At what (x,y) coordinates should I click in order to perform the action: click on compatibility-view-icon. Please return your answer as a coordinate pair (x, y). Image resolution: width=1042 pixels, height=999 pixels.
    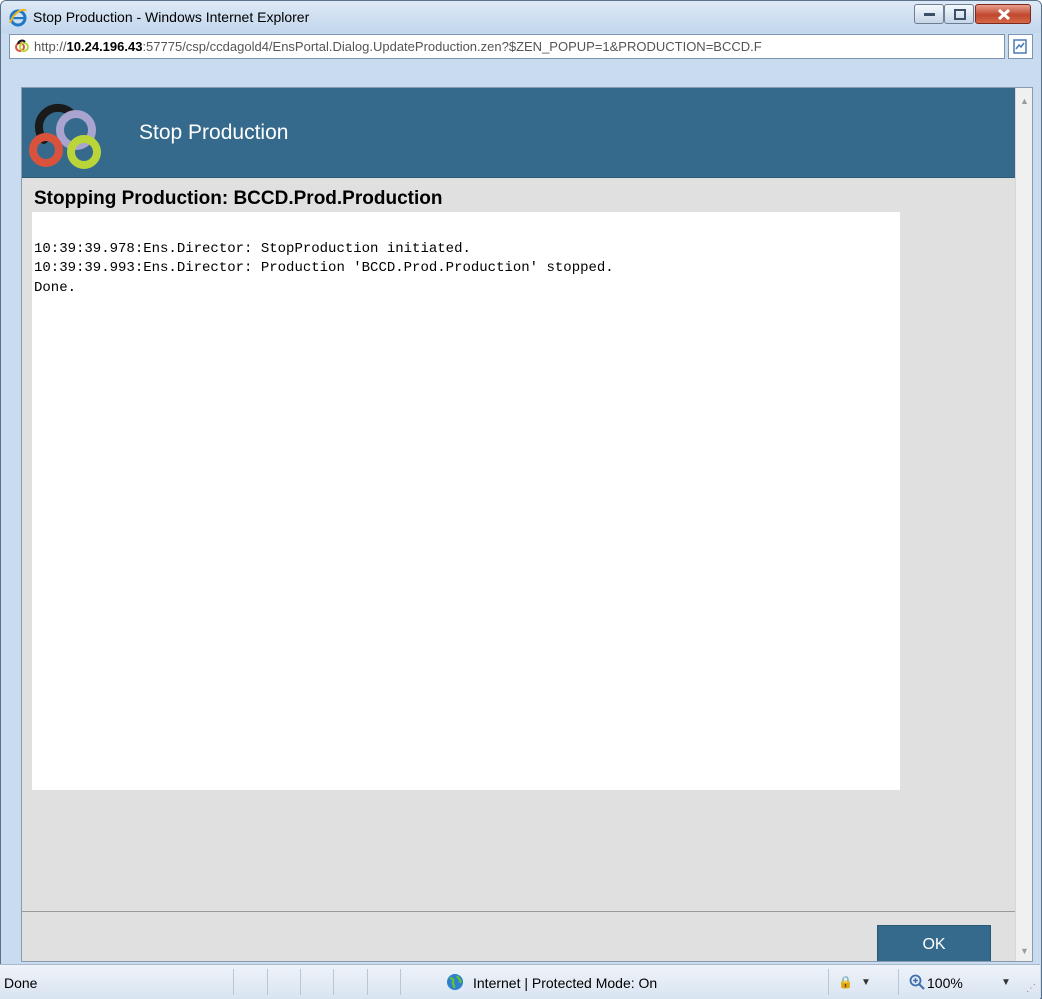
    Looking at the image, I should click on (1020, 46).